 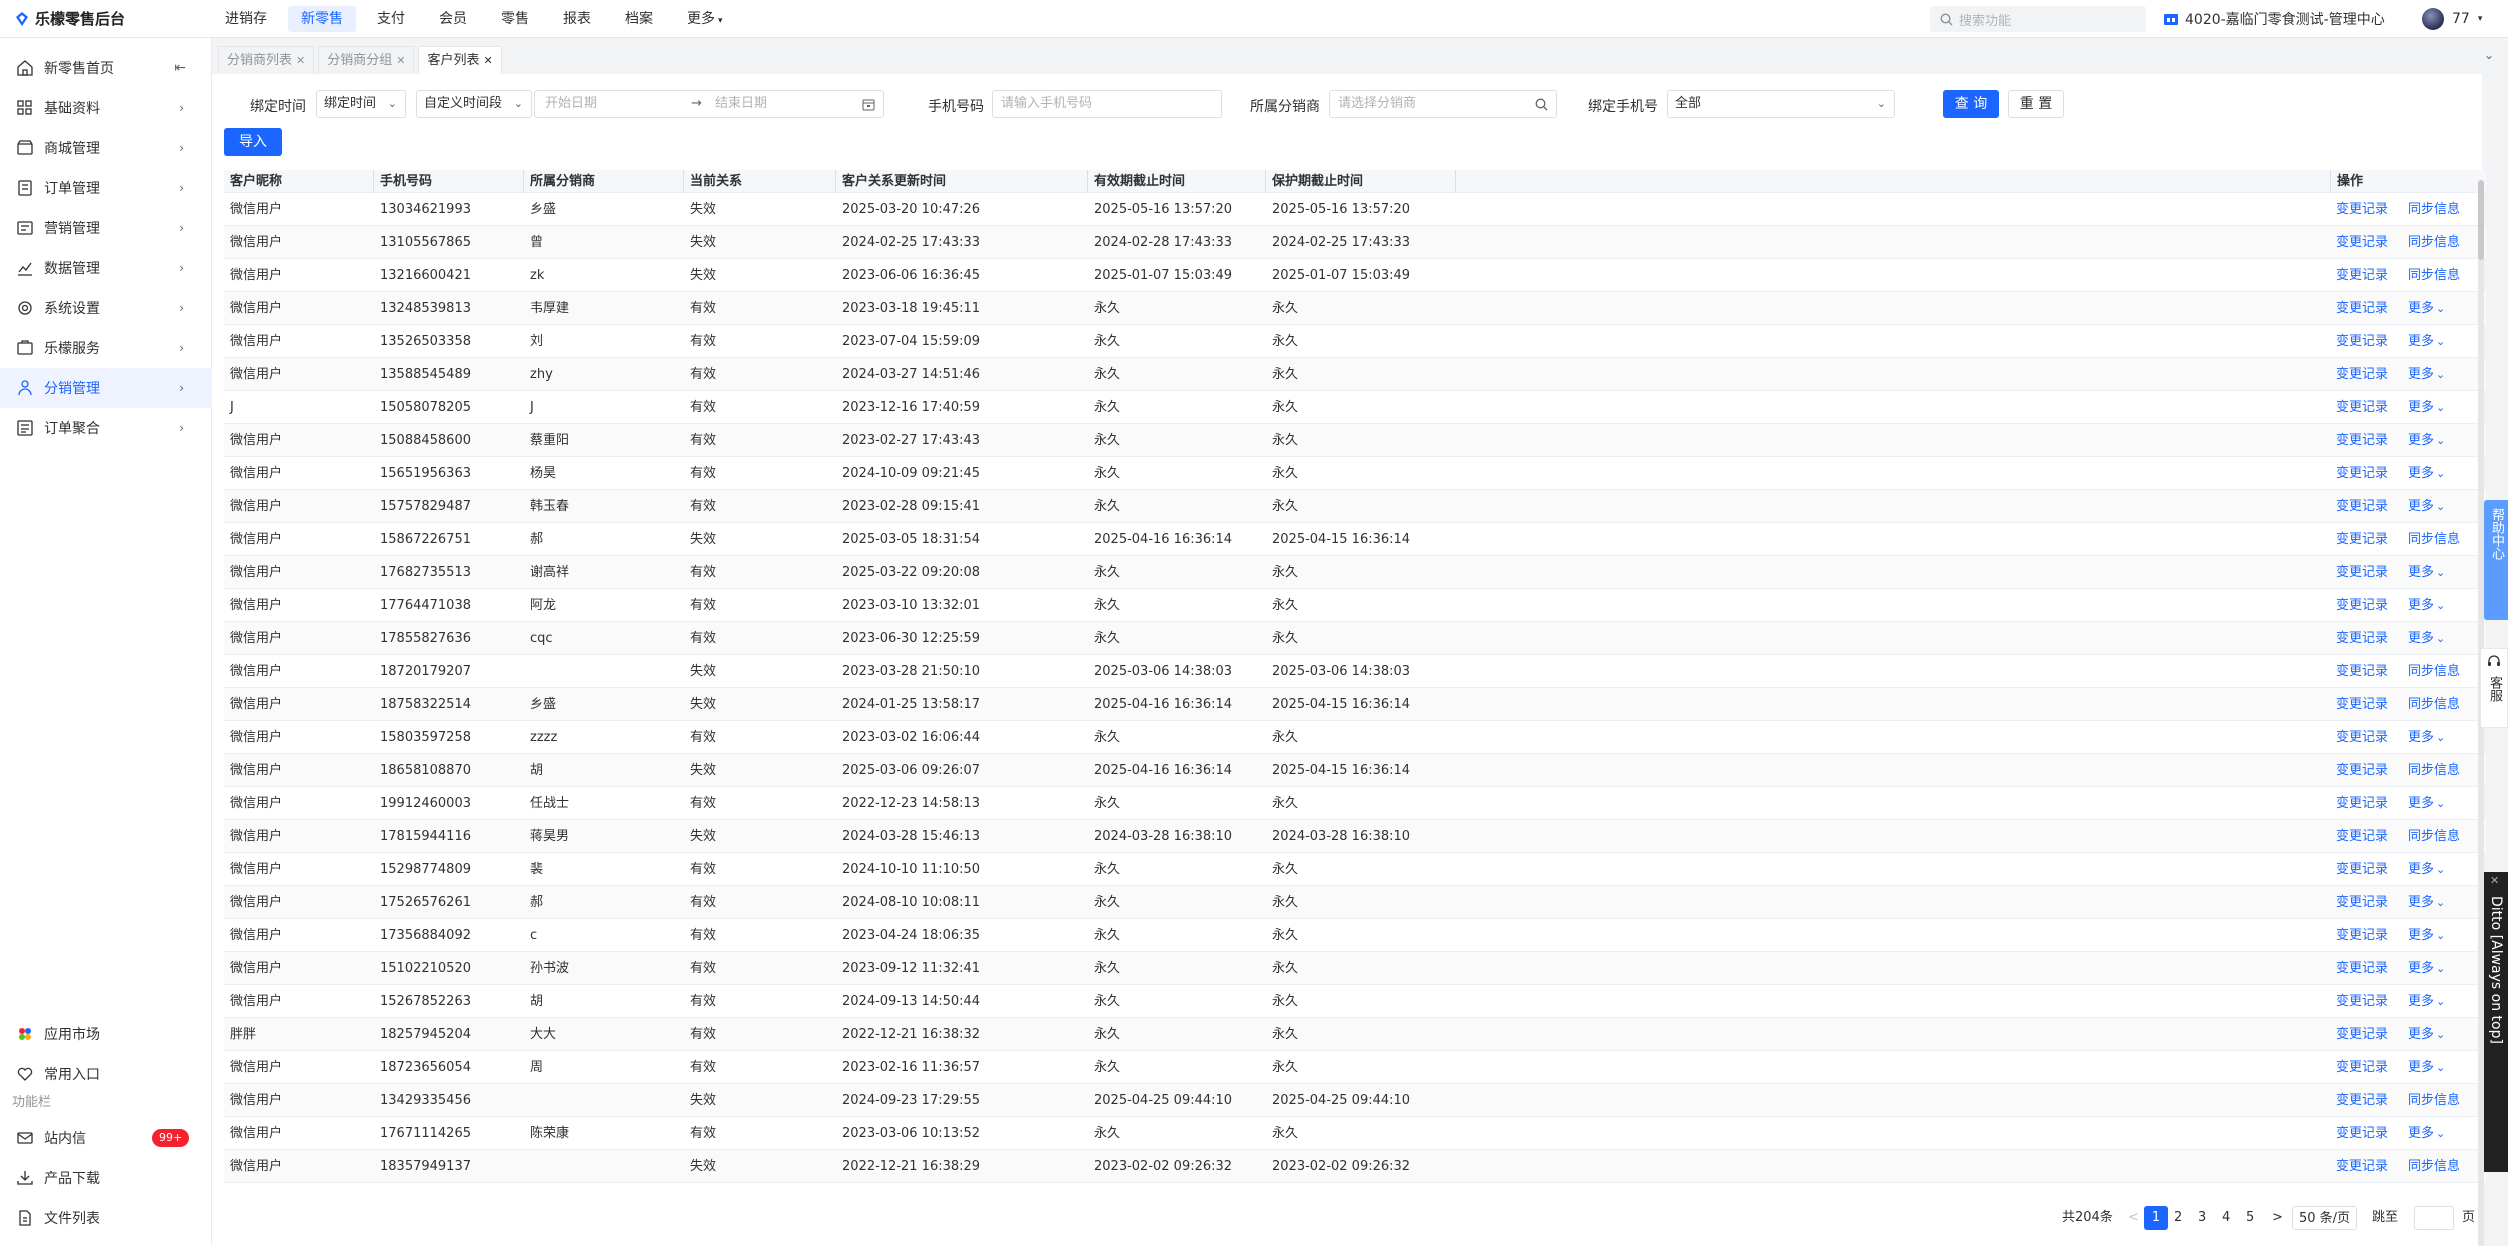 I want to click on collapse-sidebar-icon: ⇤, so click(x=180, y=68).